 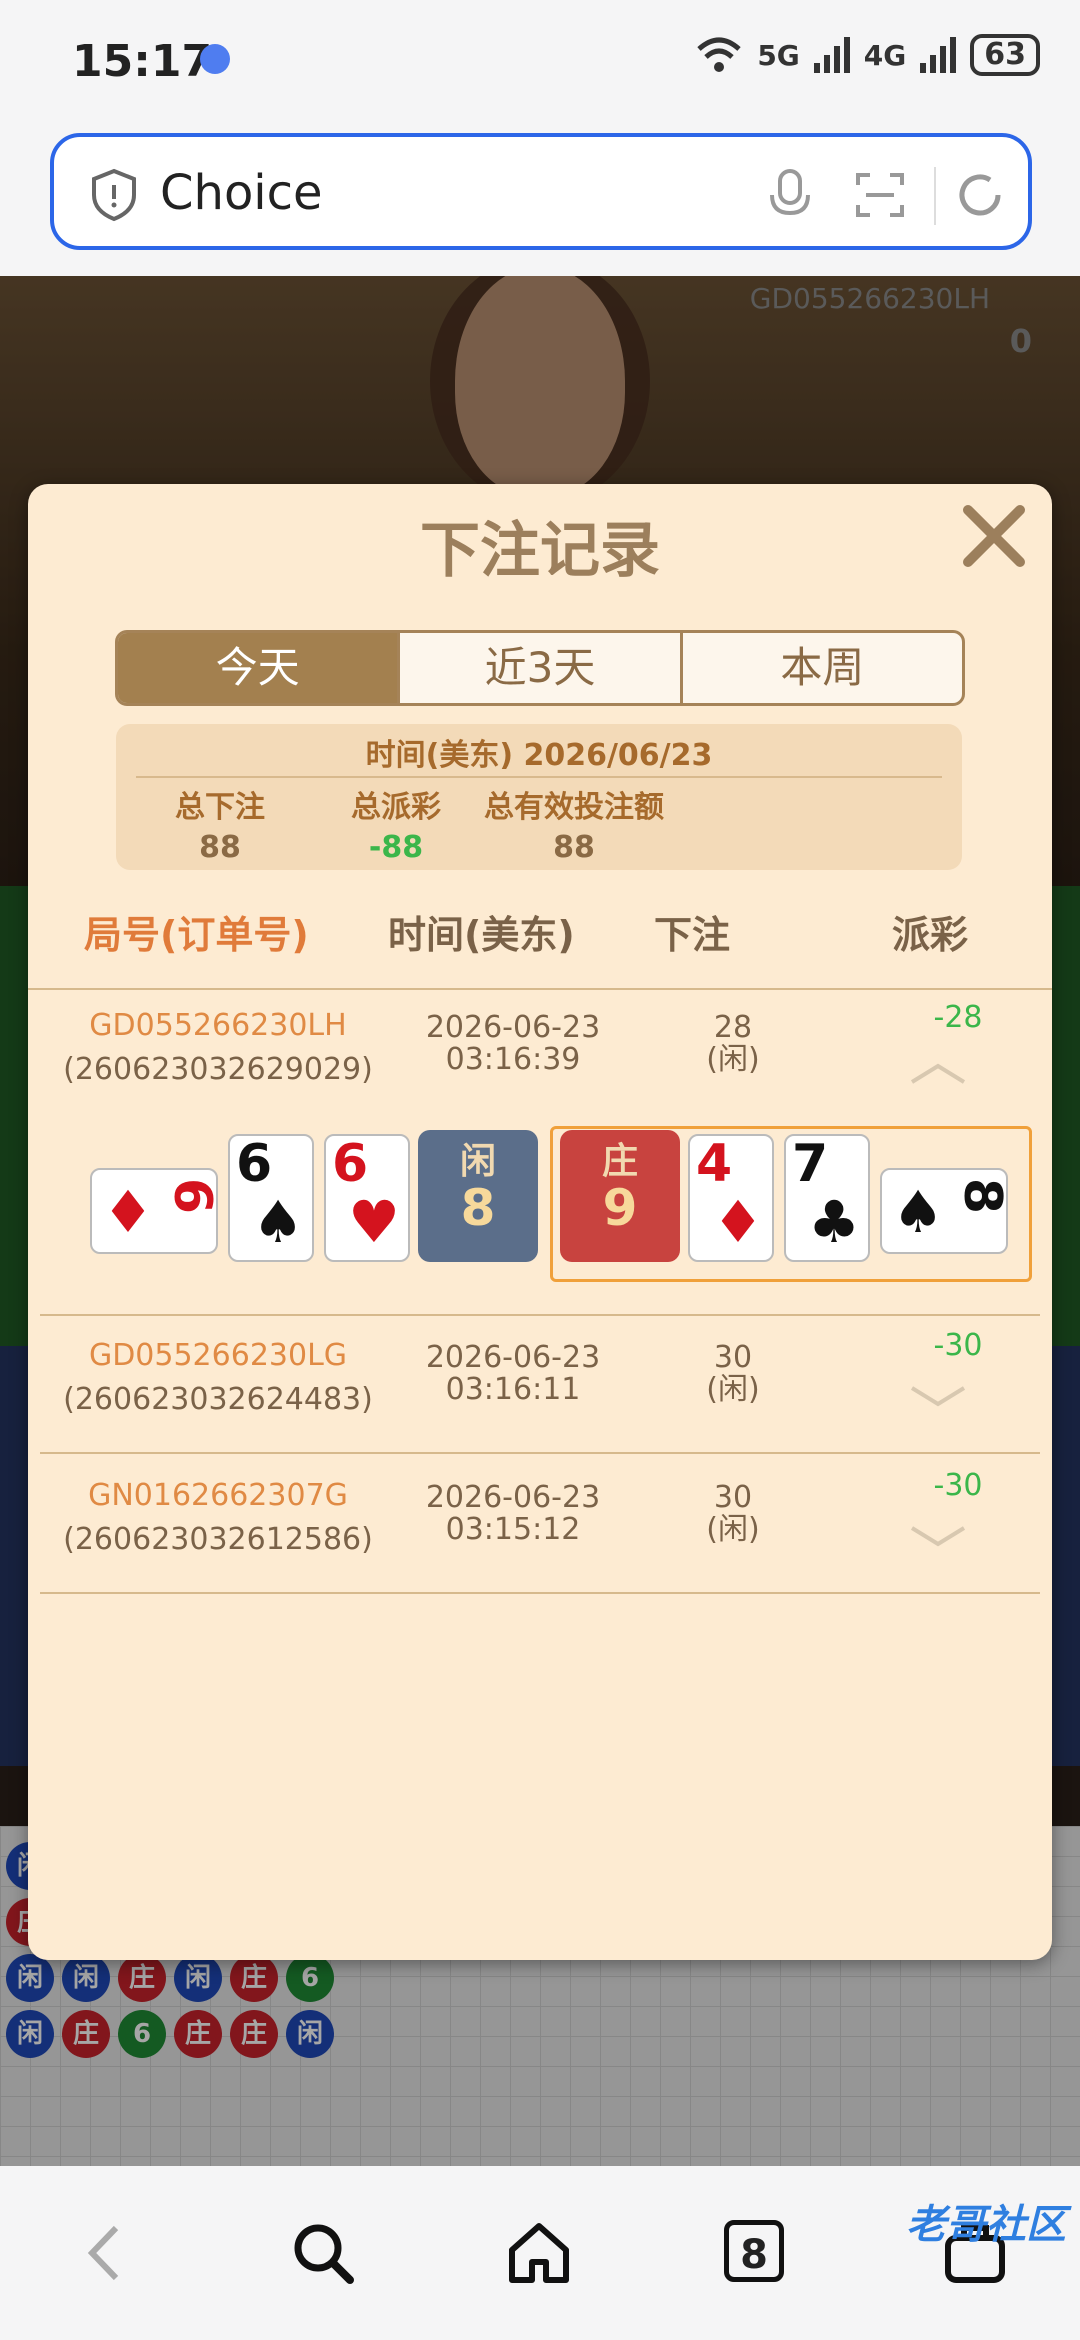 What do you see at coordinates (540, 1204) in the screenshot?
I see `round-result: 6 ♦ 6 ♠ 6 ♥ 闲 8 庄 9 4 ♦ 7 ♣ 8 ♠` at bounding box center [540, 1204].